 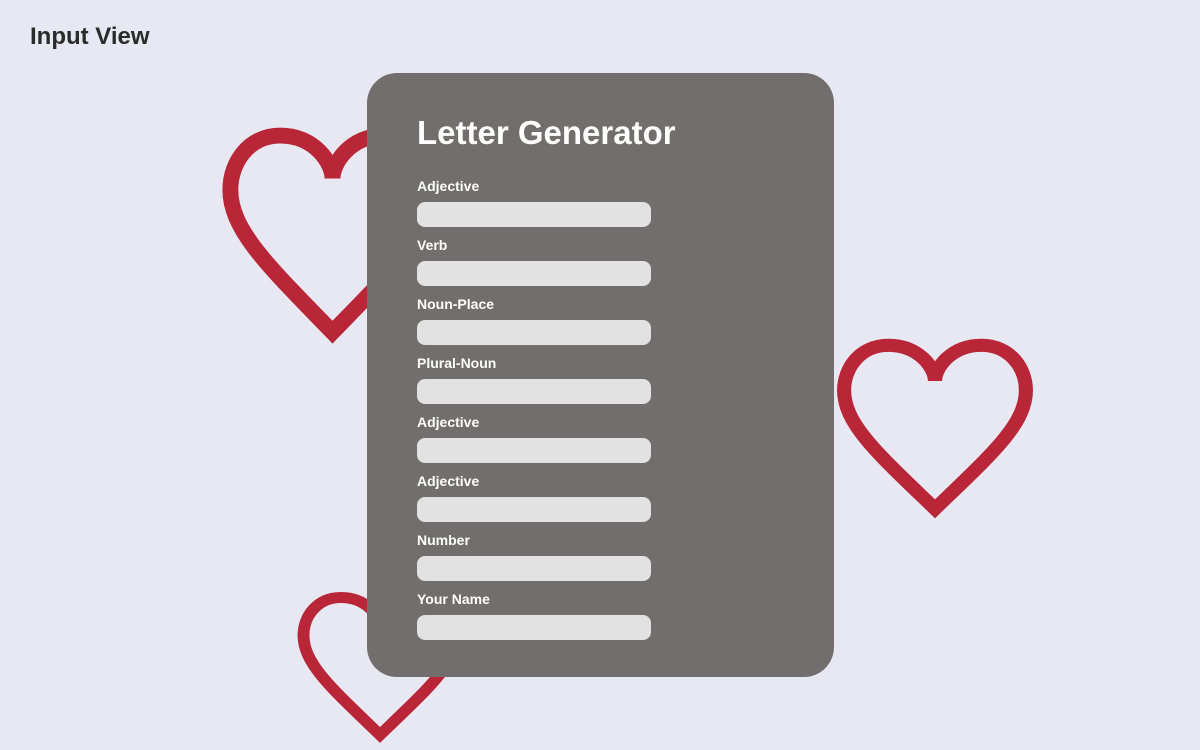 I want to click on field-number: Number, so click(x=600, y=560).